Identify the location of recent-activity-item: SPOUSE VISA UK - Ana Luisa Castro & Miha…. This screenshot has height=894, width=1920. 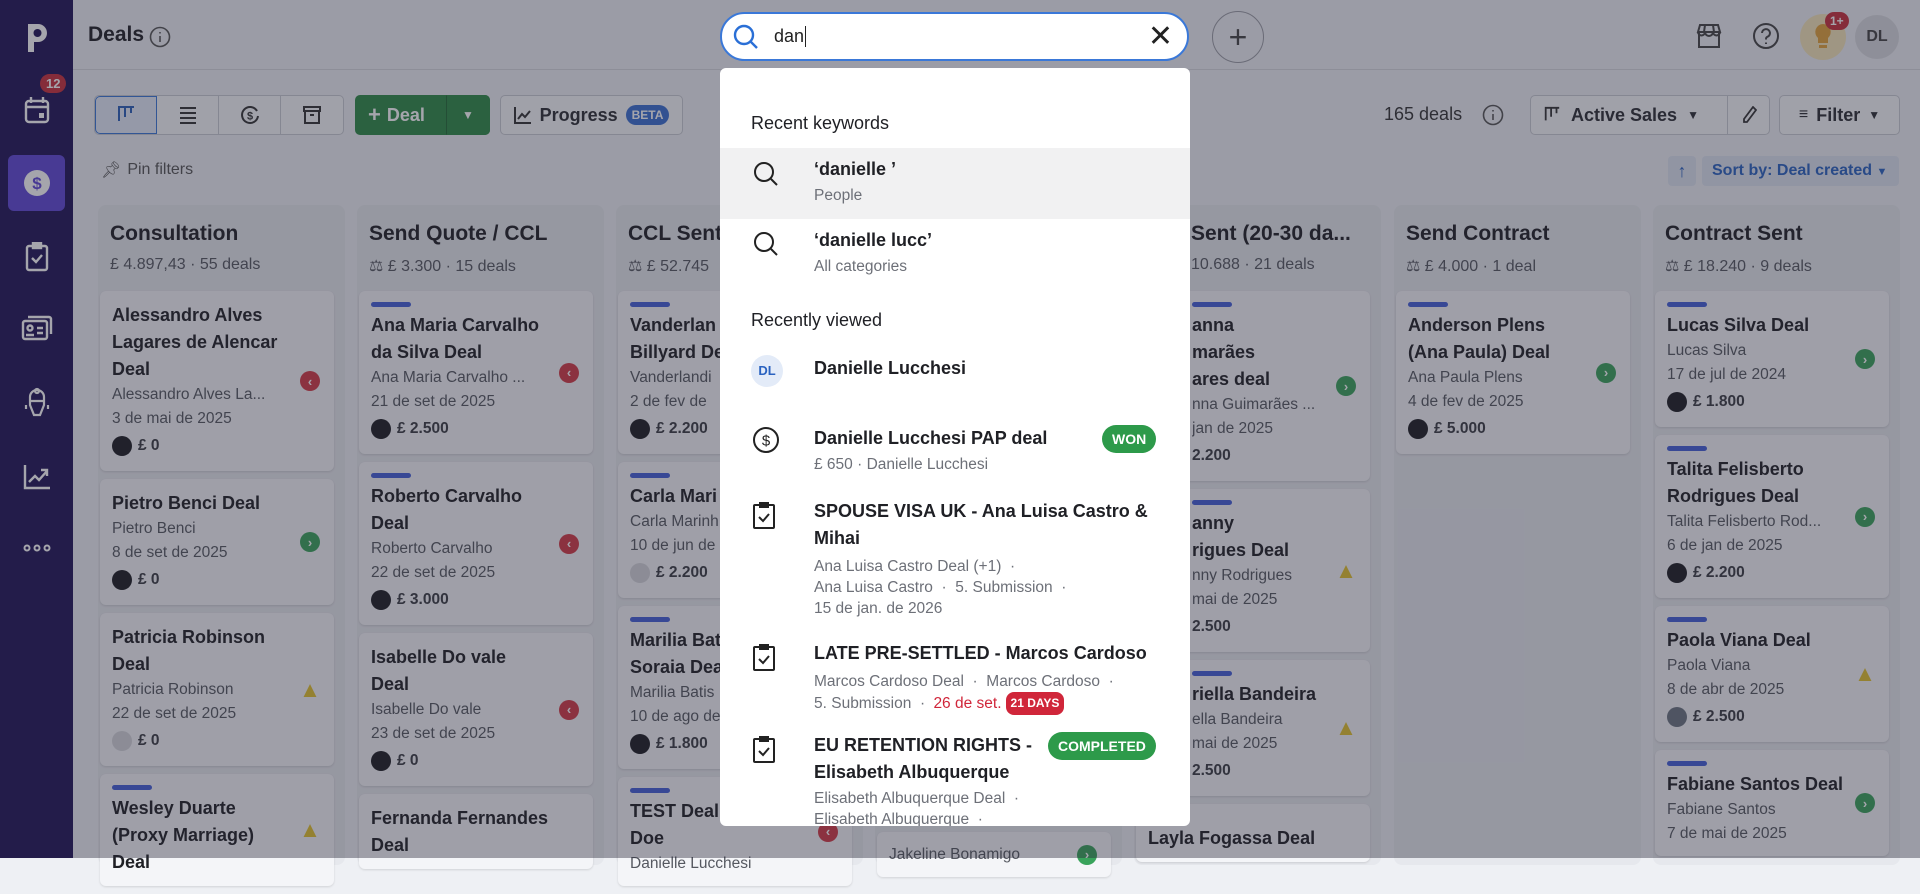
(955, 556).